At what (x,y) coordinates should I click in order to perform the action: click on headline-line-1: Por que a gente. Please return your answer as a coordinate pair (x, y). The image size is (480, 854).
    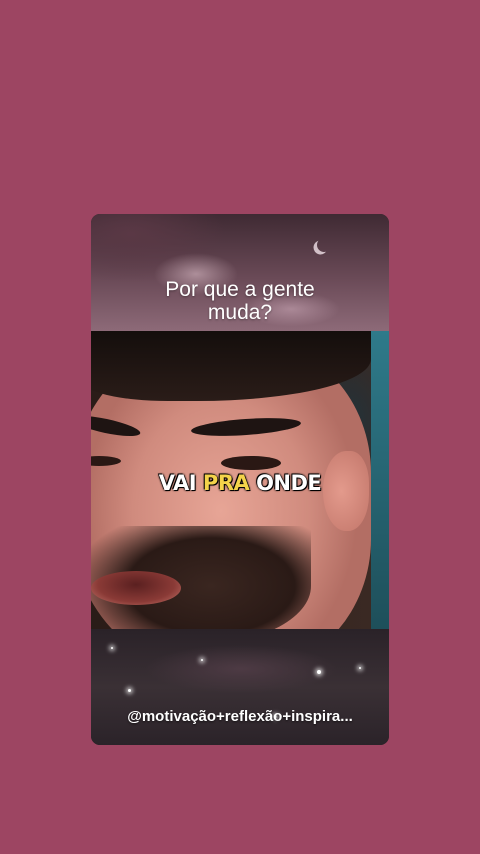
    Looking at the image, I should click on (240, 289).